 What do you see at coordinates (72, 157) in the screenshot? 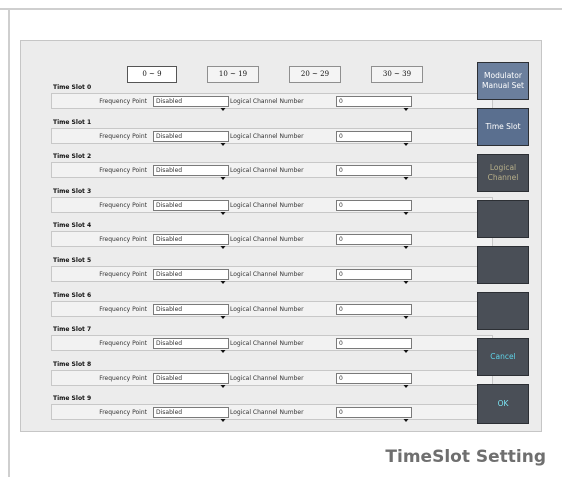
I see `time-slot-title: Time Slot 2` at bounding box center [72, 157].